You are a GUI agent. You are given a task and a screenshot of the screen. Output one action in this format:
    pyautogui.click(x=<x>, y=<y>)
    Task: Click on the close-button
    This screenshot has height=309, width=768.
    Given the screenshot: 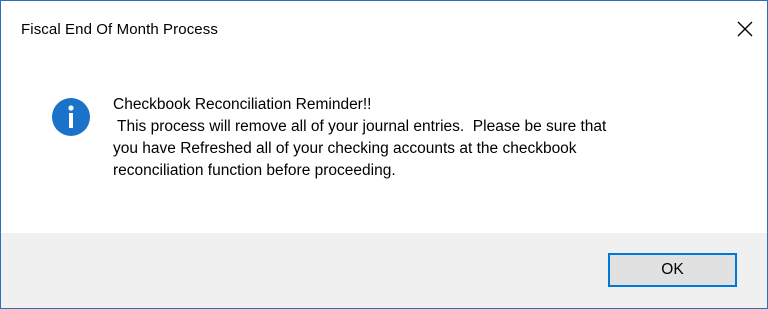 What is the action you would take?
    pyautogui.click(x=745, y=29)
    